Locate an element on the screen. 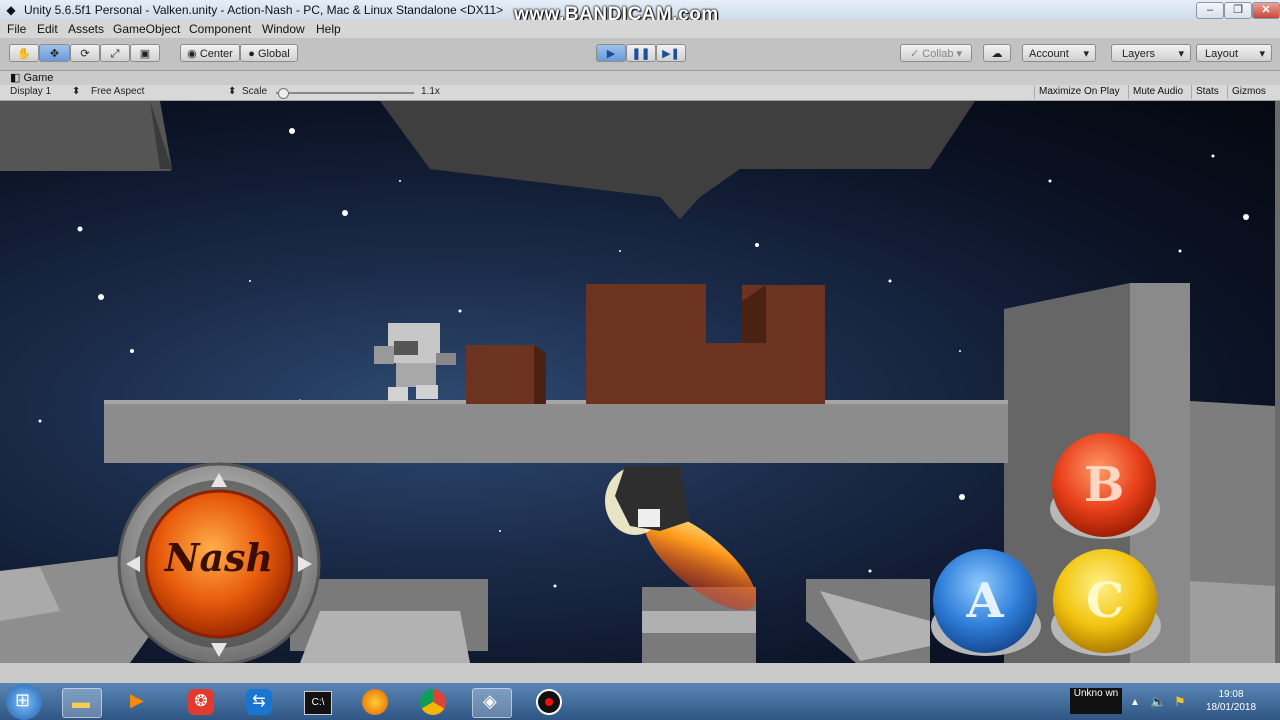 Image resolution: width=1280 pixels, height=720 pixels. scale-tool-button: ⤢ is located at coordinates (115, 53).